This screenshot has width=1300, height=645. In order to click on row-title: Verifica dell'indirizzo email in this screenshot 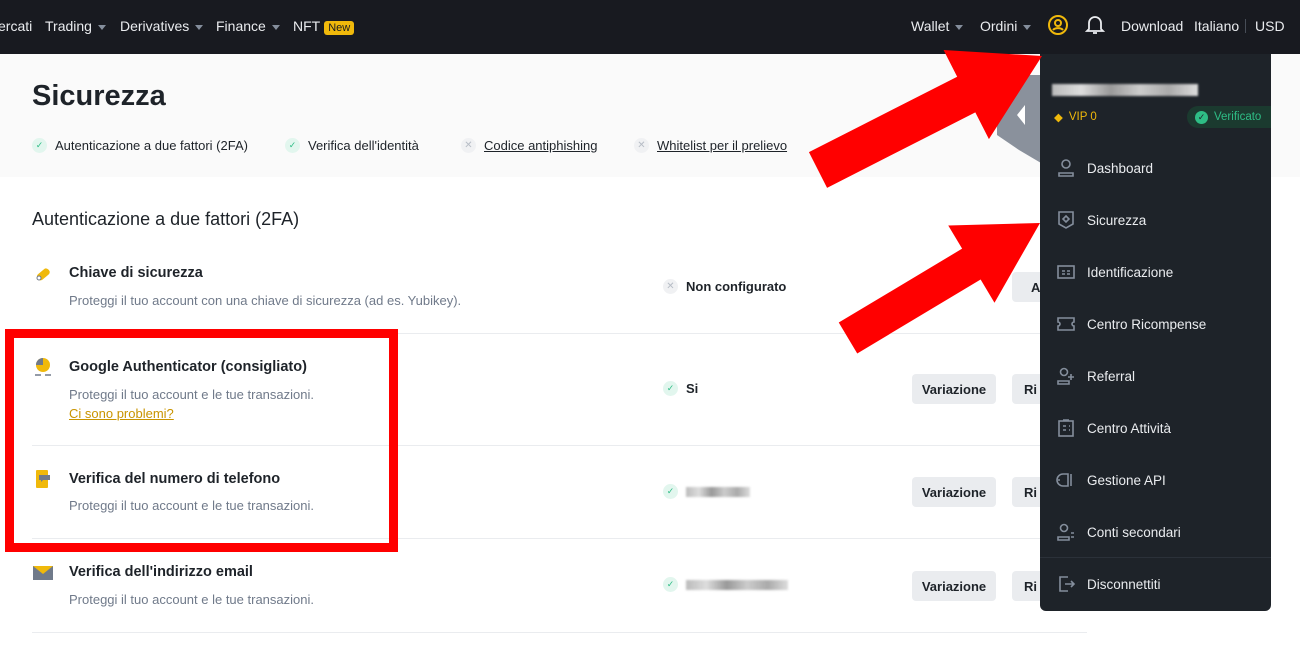, I will do `click(161, 572)`.